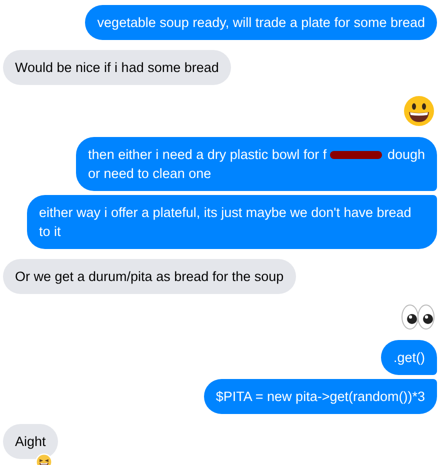  I want to click on message-text: Aight, so click(30, 442).